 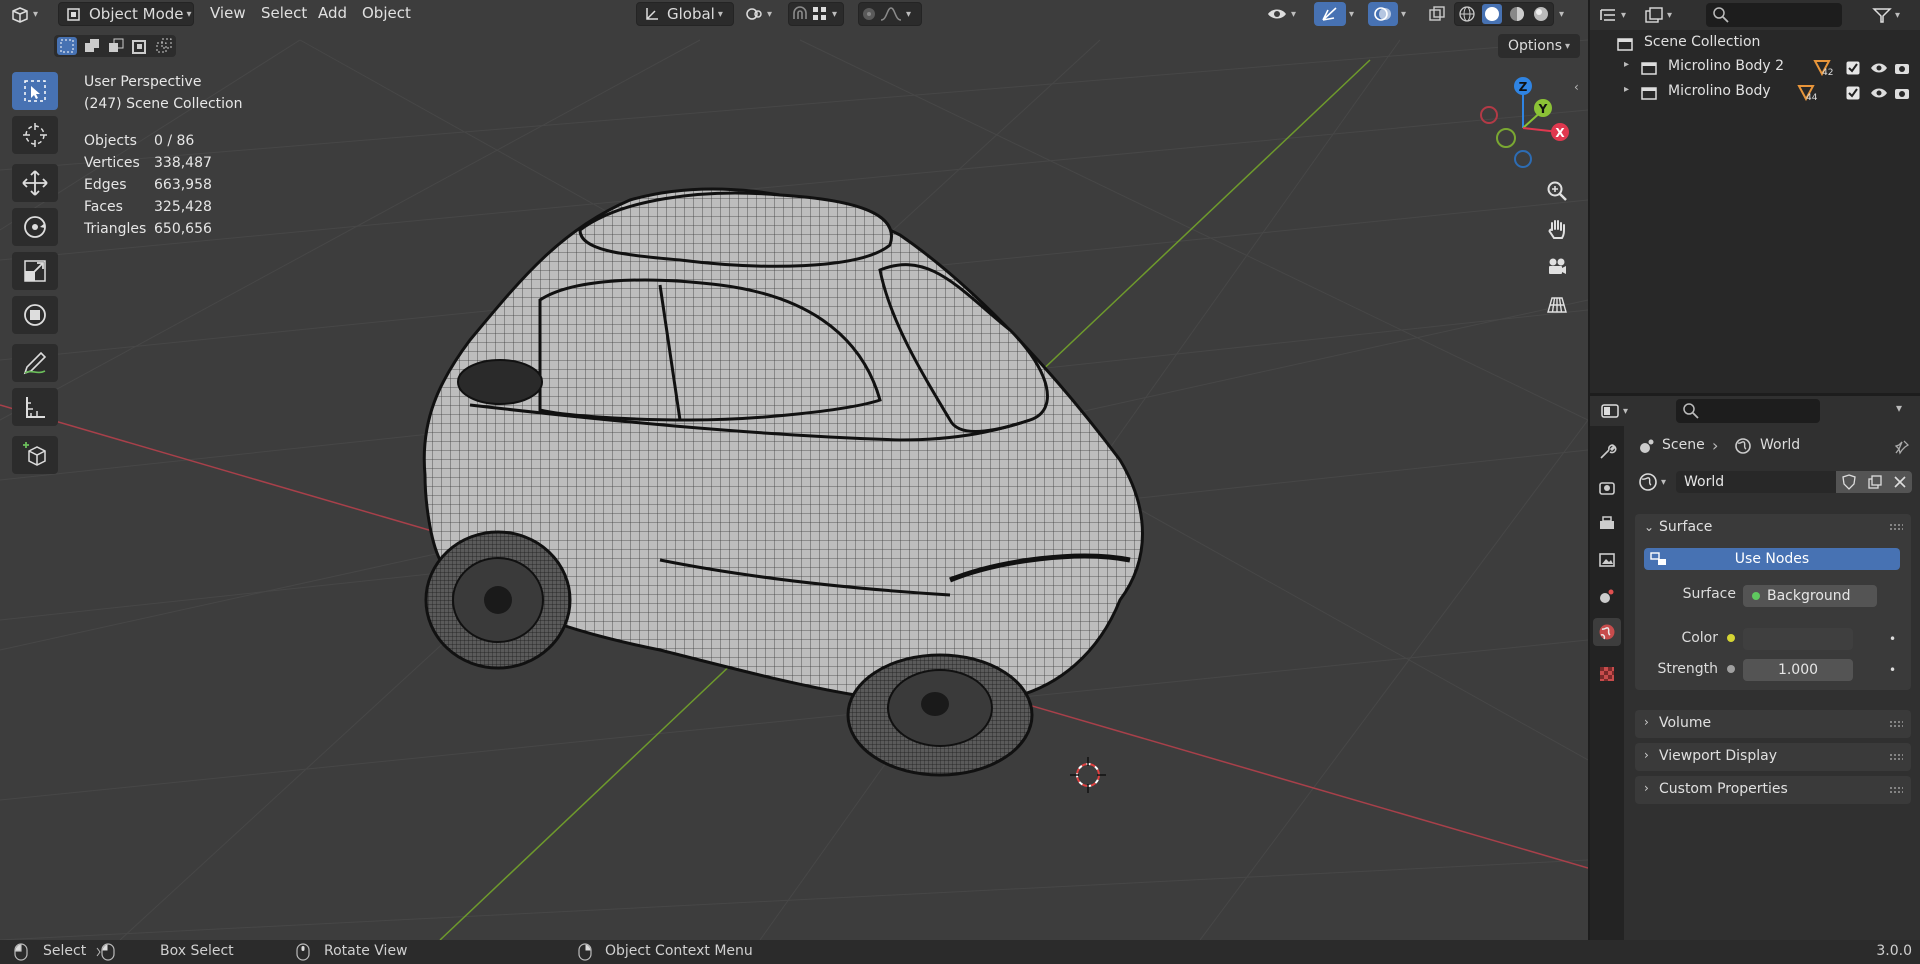 I want to click on material-shading-icon, so click(x=1517, y=14).